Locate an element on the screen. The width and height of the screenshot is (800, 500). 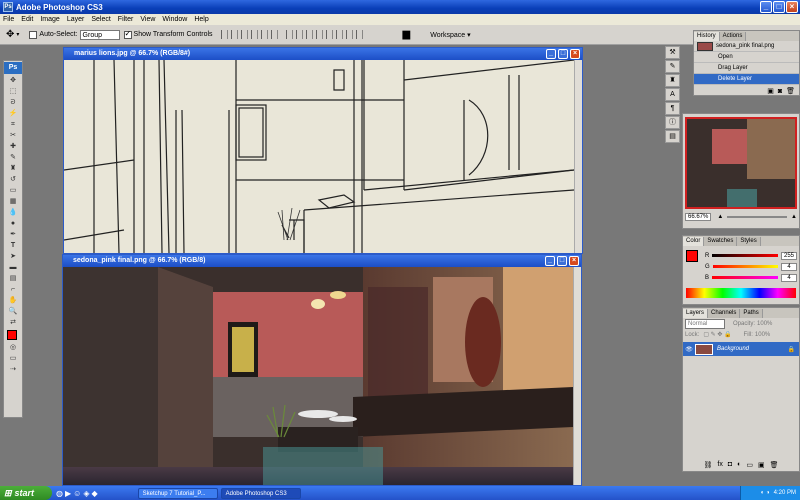
blur-tool-icon: 💧 is located at coordinates (13, 212).